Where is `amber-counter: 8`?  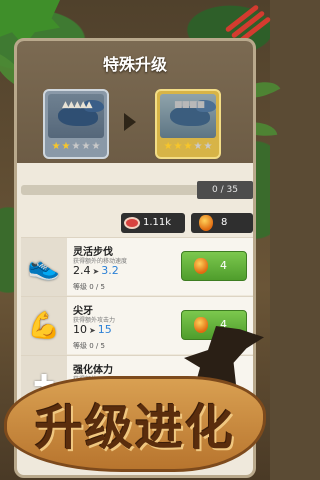
amber-counter: 8 is located at coordinates (222, 223).